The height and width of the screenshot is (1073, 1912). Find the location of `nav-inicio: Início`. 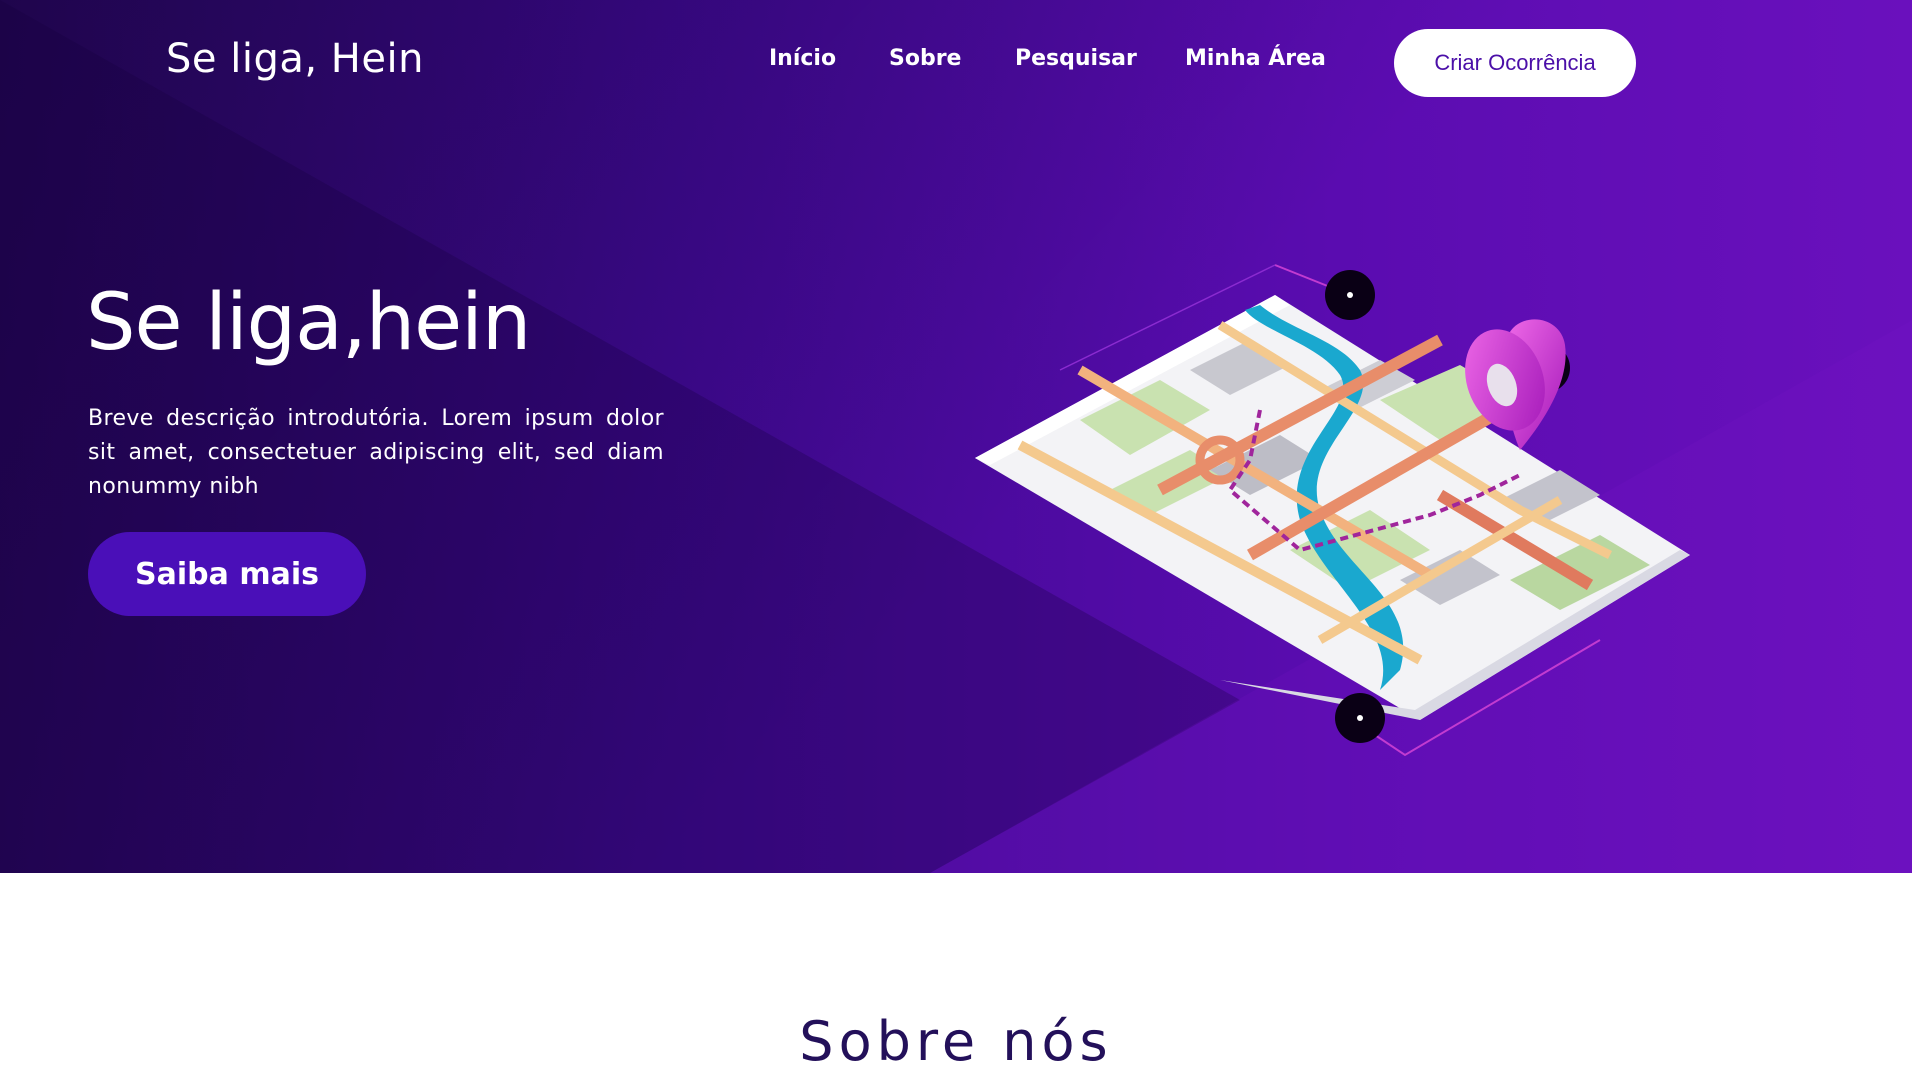

nav-inicio: Início is located at coordinates (802, 58).